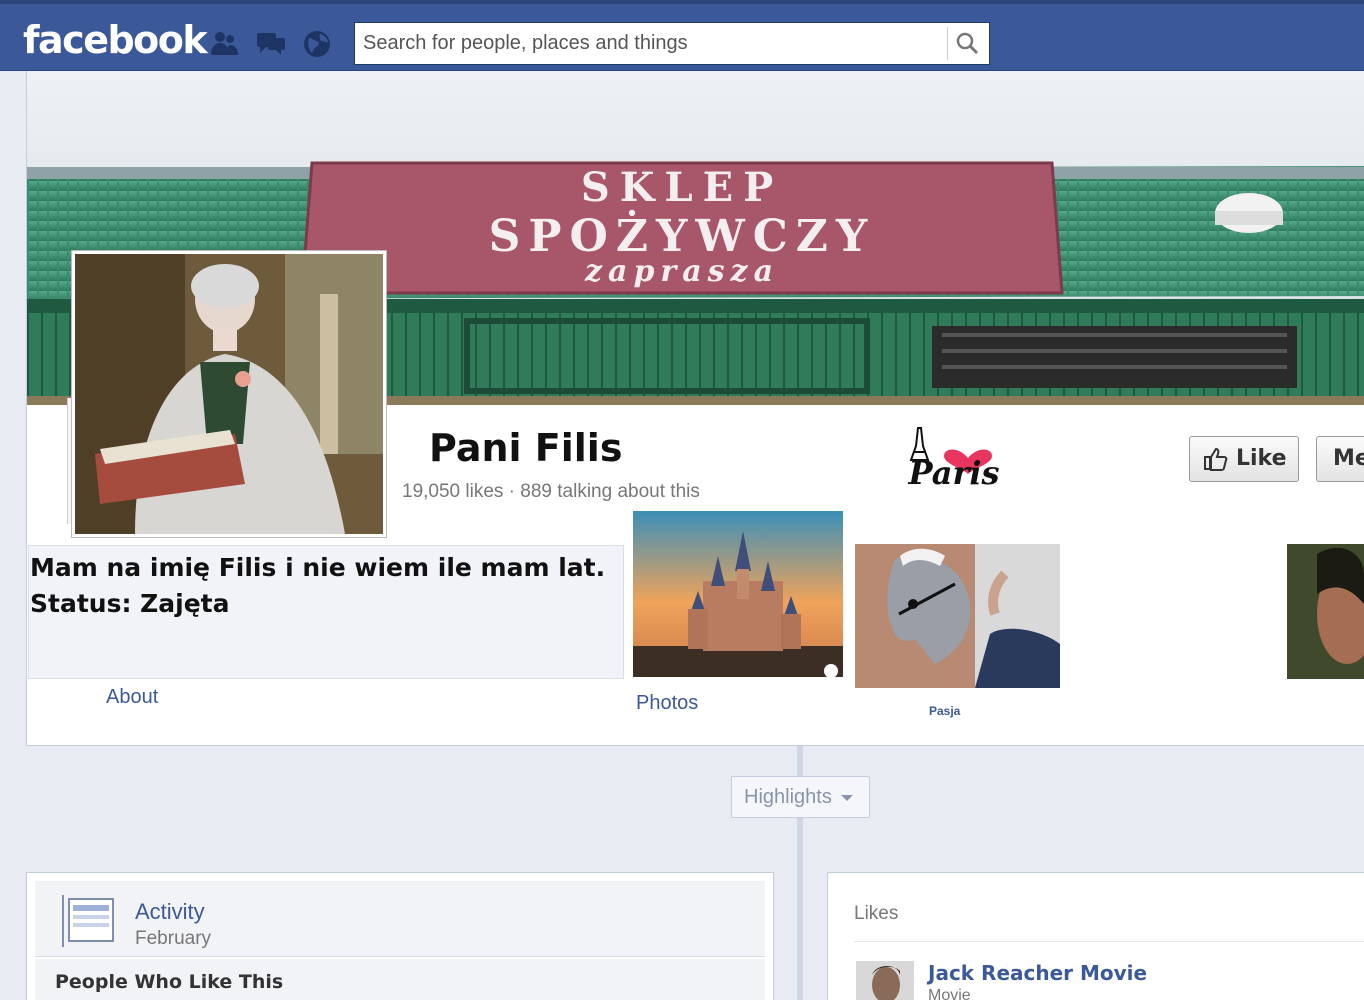  Describe the element at coordinates (173, 938) in the screenshot. I see `activity-subtitle: February` at that location.